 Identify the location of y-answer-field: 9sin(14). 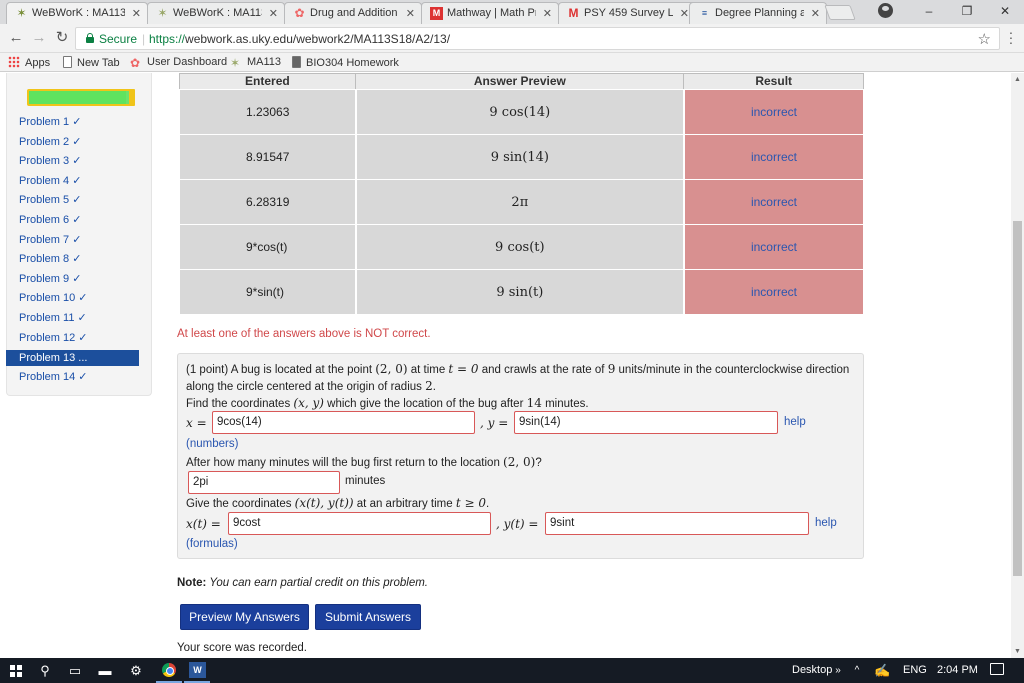
(646, 422).